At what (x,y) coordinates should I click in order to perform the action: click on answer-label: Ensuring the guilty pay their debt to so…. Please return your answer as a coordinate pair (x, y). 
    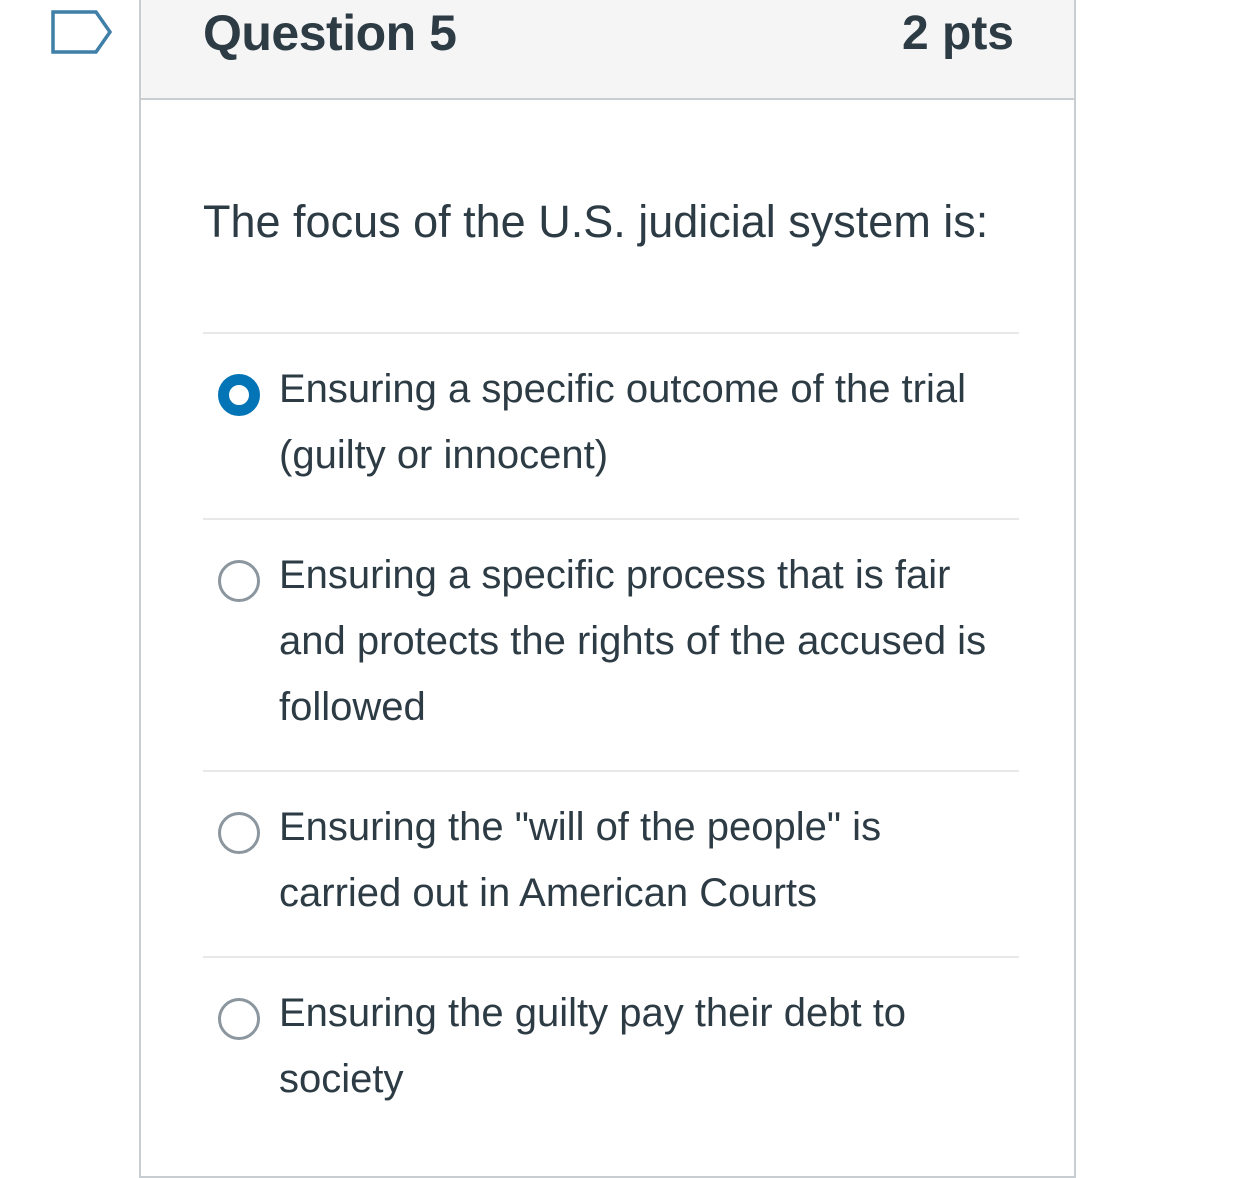
    Looking at the image, I should click on (593, 1046).